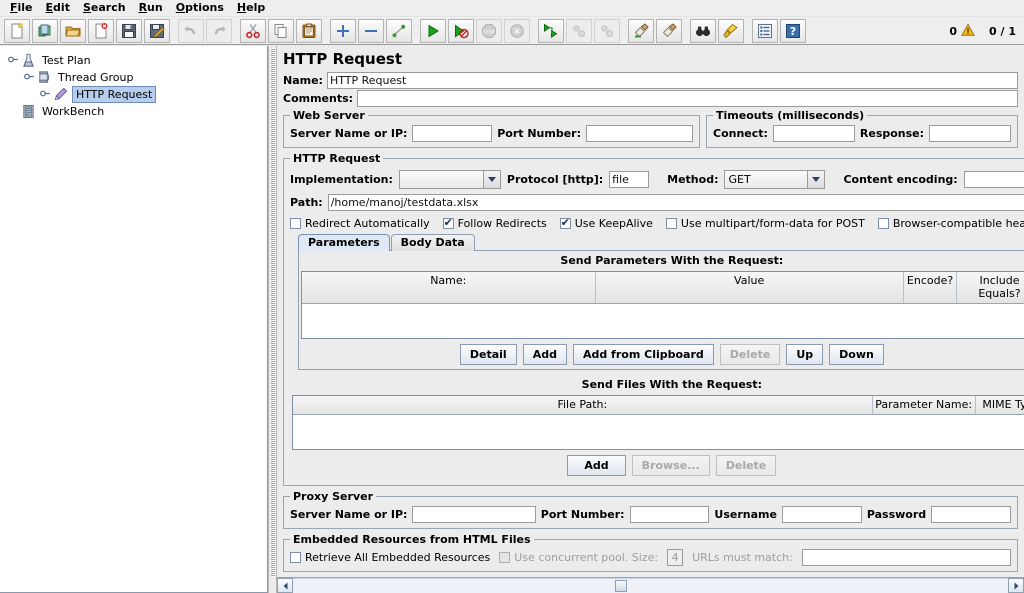 This screenshot has height=593, width=1024. I want to click on search-icon, so click(703, 30).